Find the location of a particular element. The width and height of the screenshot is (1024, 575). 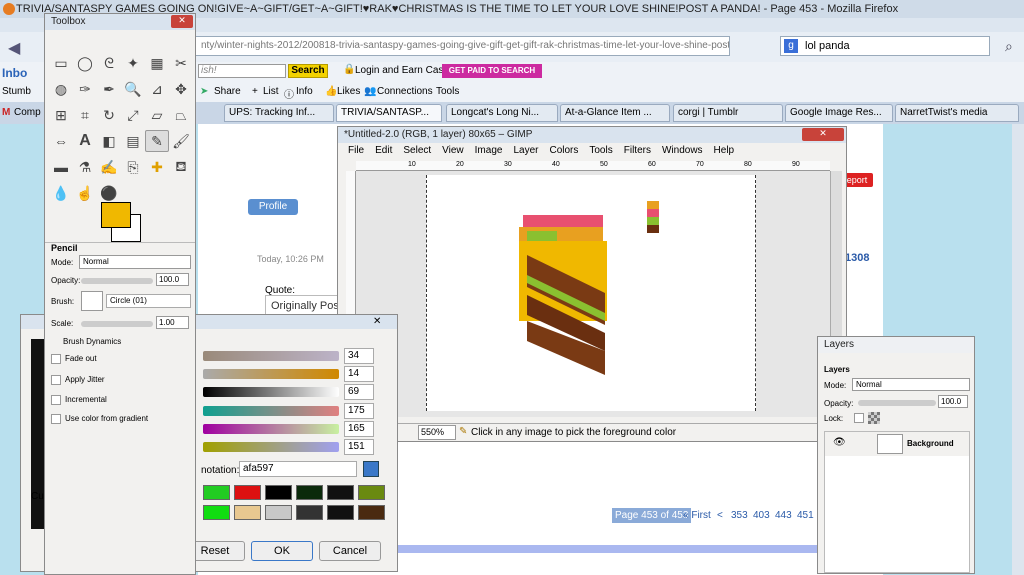

eraser-icon: ▬ is located at coordinates (61, 167).